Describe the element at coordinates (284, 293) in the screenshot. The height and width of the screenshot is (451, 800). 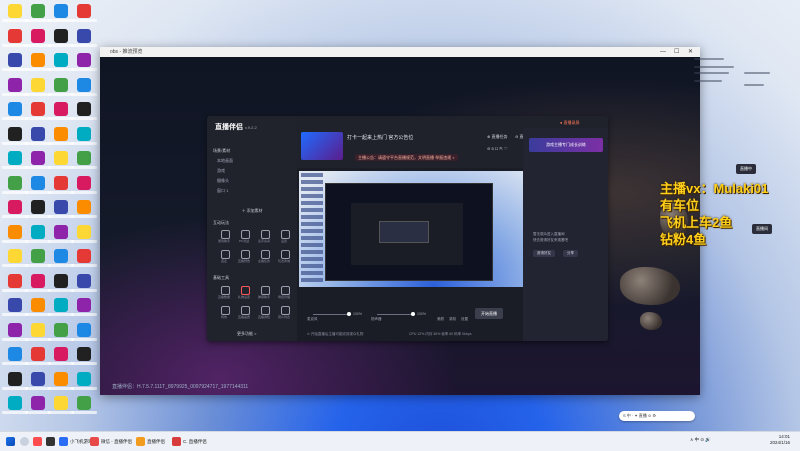
I see `tool-button: 场控管理` at that location.